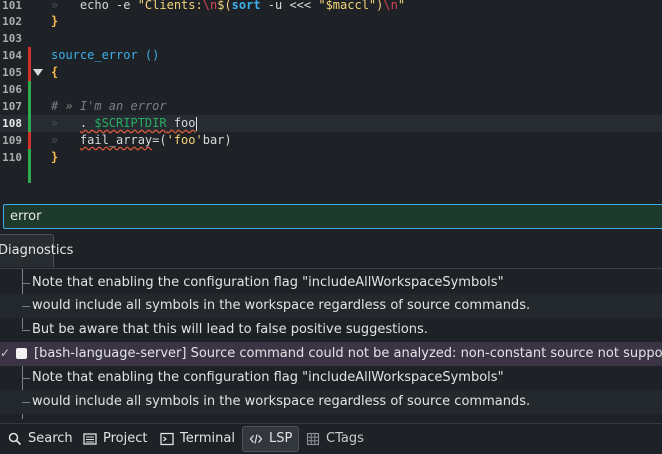 The height and width of the screenshot is (454, 662). I want to click on code-line: 106, so click(331, 89).